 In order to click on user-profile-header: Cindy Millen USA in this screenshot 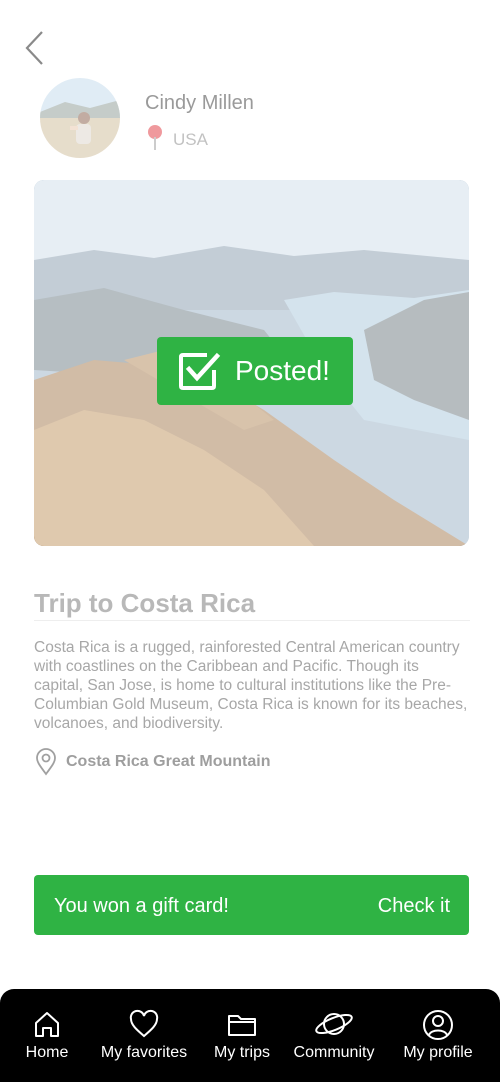, I will do `click(250, 119)`.